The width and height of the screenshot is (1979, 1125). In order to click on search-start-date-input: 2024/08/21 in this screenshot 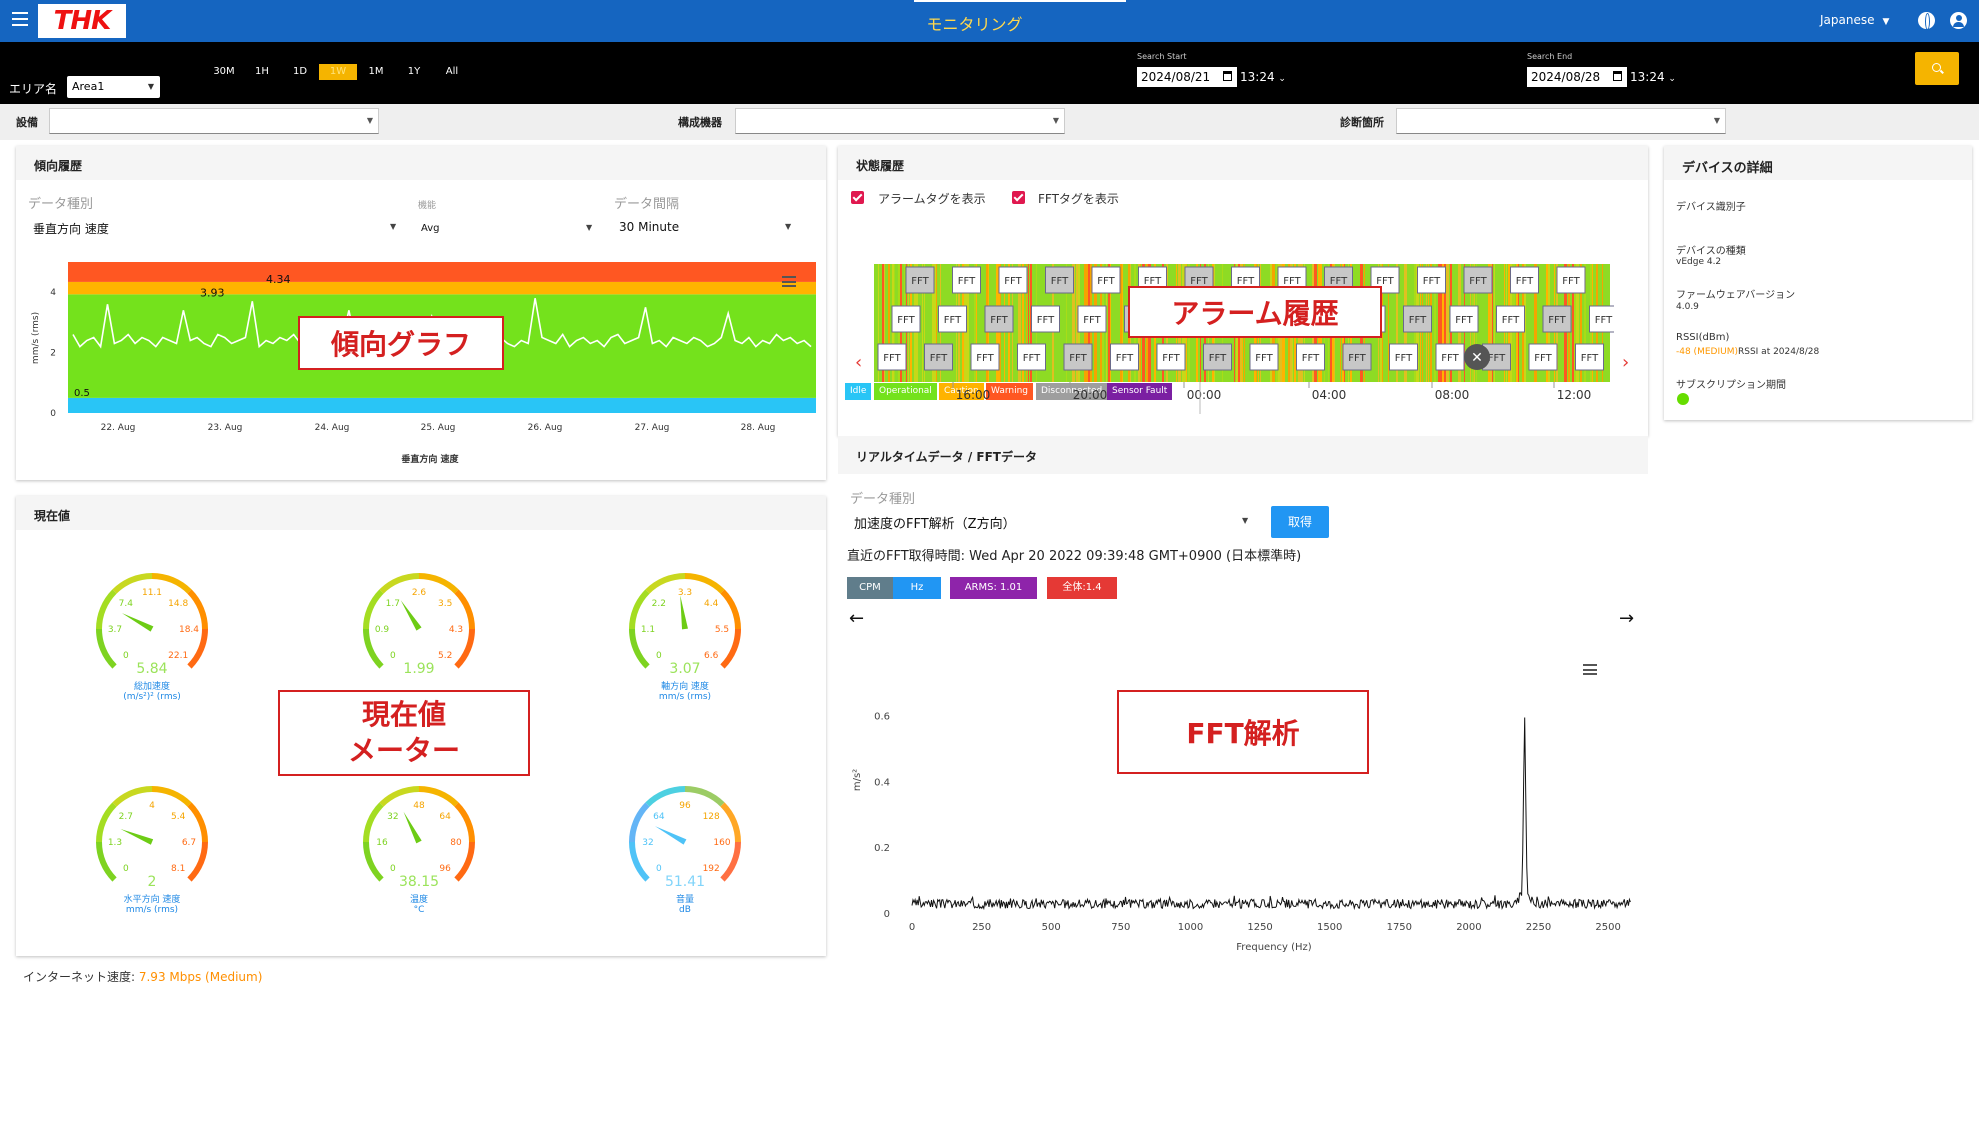, I will do `click(1187, 77)`.